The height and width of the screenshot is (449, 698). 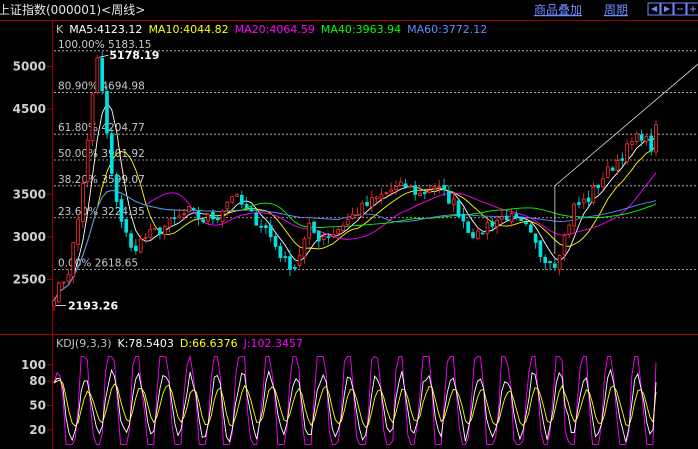 What do you see at coordinates (29, 279) in the screenshot?
I see `price-tick-label: 2500` at bounding box center [29, 279].